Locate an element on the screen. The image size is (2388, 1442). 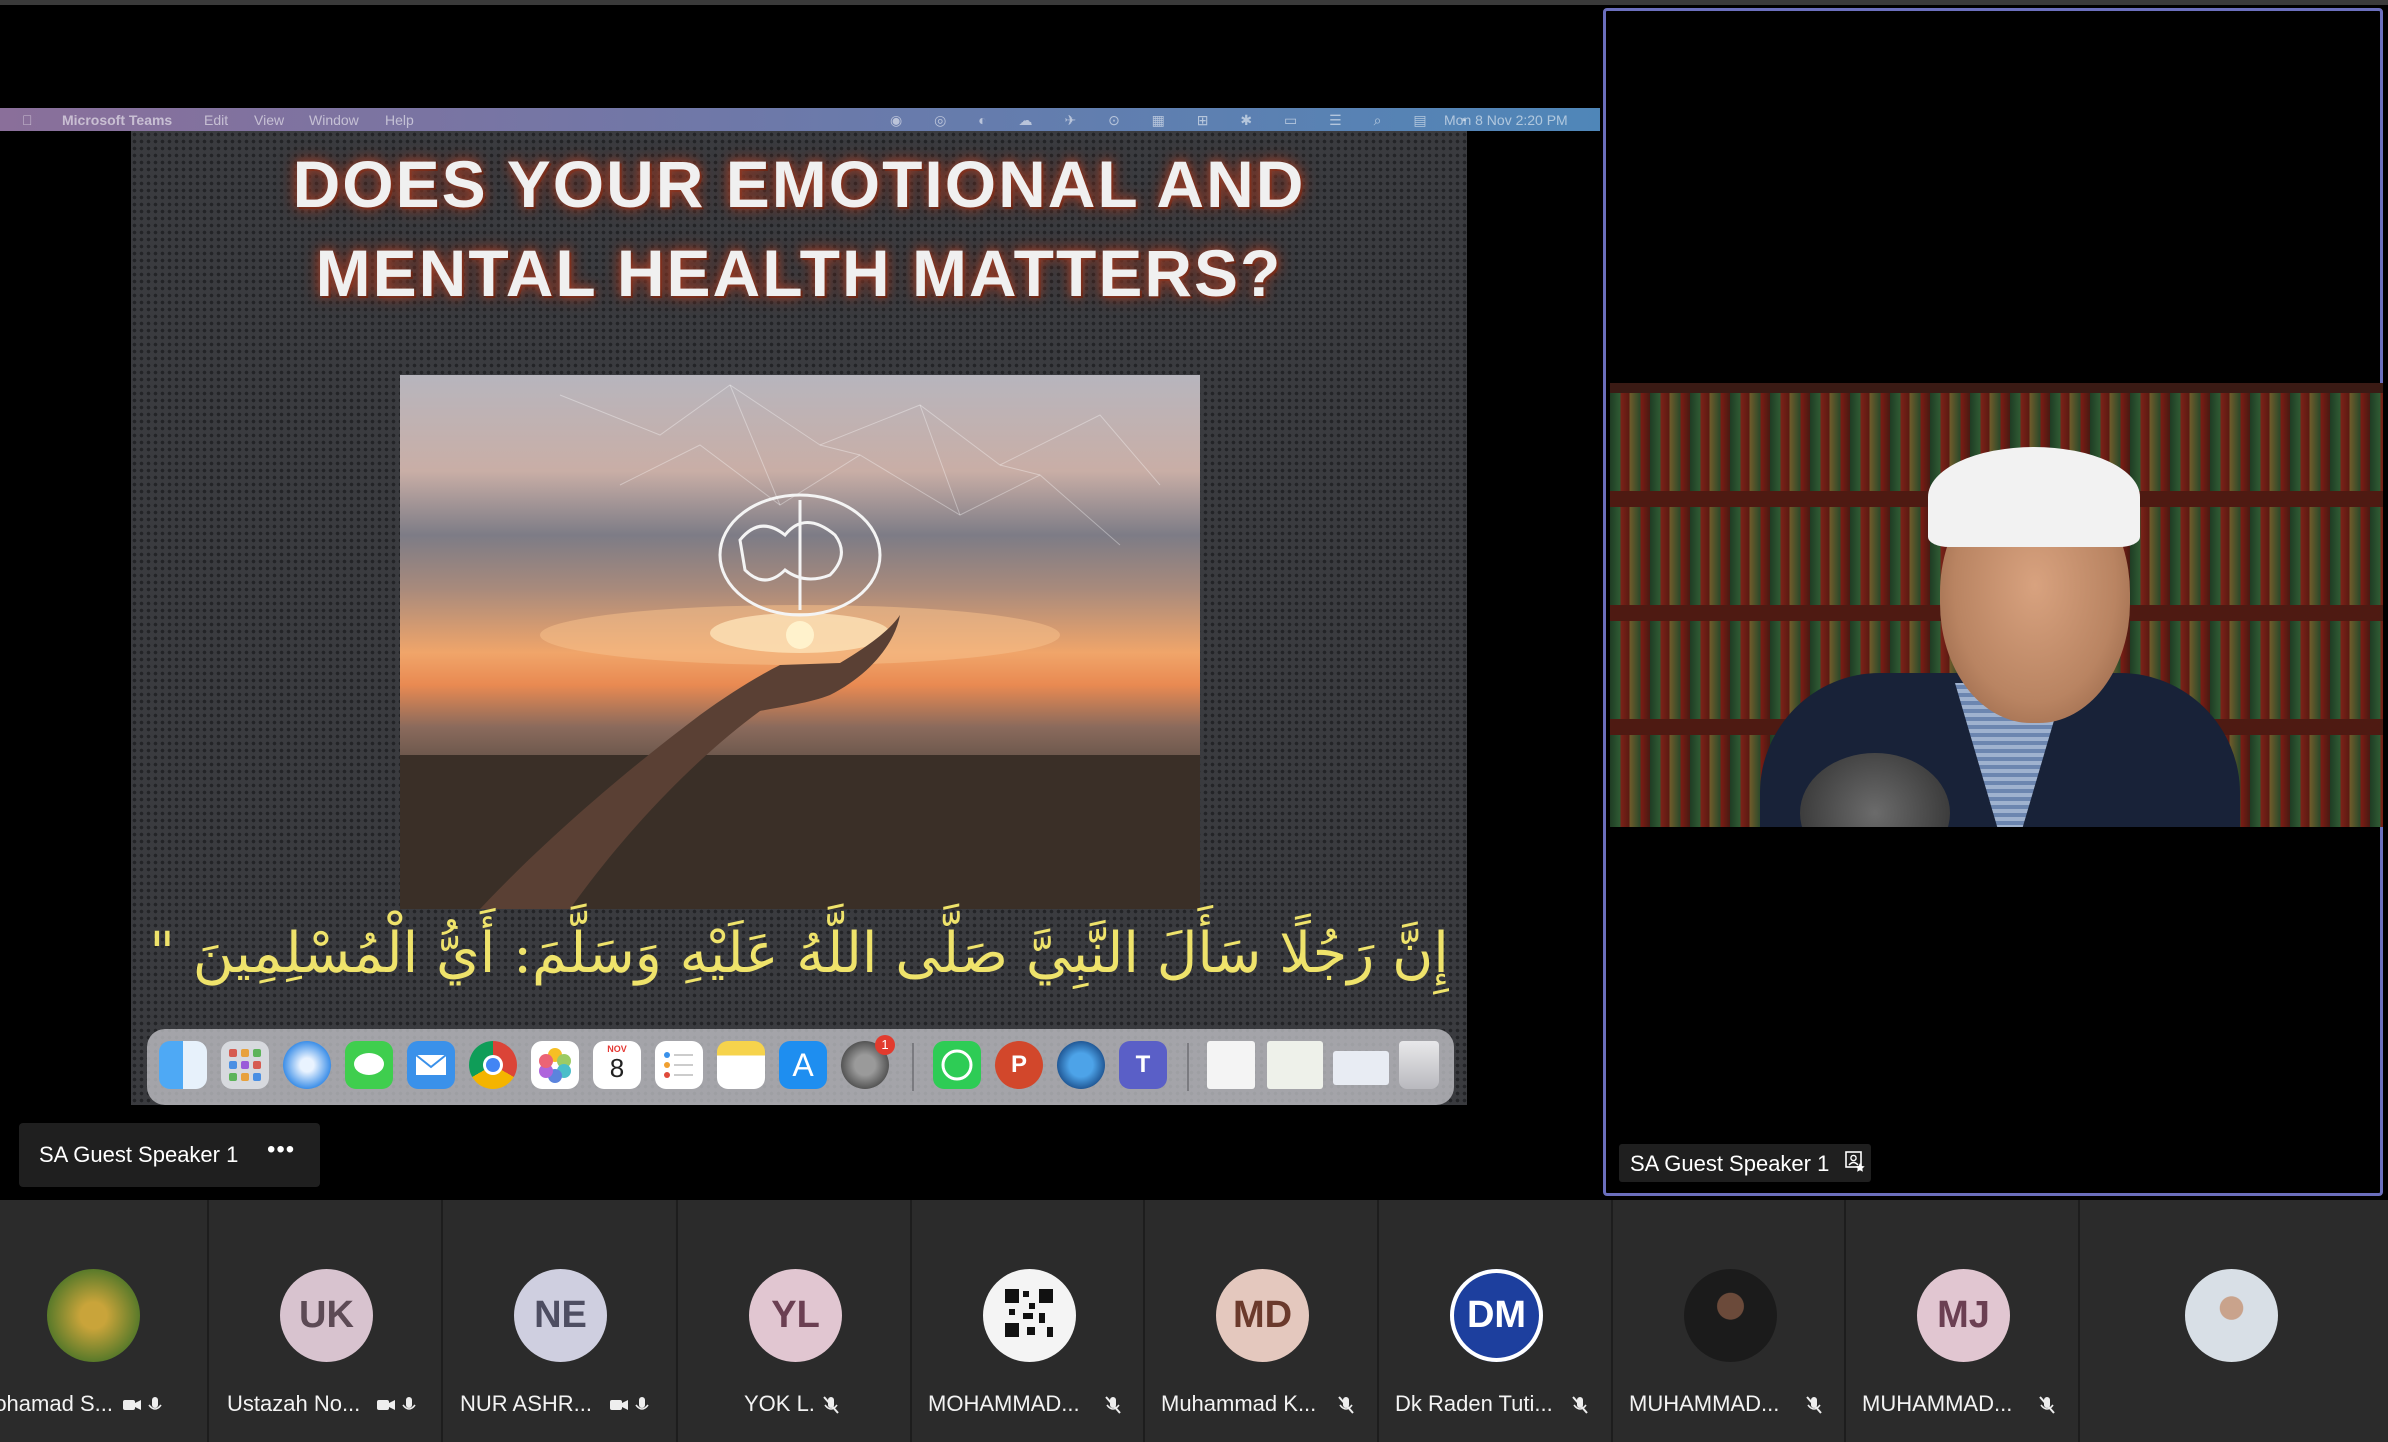
speaker-video-feed is located at coordinates (1996, 605).